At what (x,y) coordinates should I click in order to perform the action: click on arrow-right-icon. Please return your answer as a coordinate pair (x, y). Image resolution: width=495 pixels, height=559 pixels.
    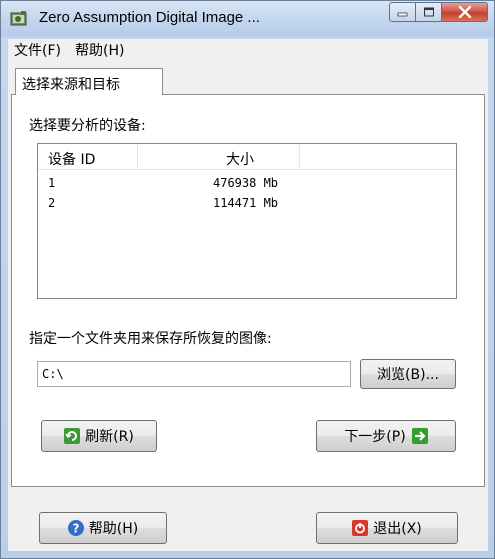
    Looking at the image, I should click on (419, 436).